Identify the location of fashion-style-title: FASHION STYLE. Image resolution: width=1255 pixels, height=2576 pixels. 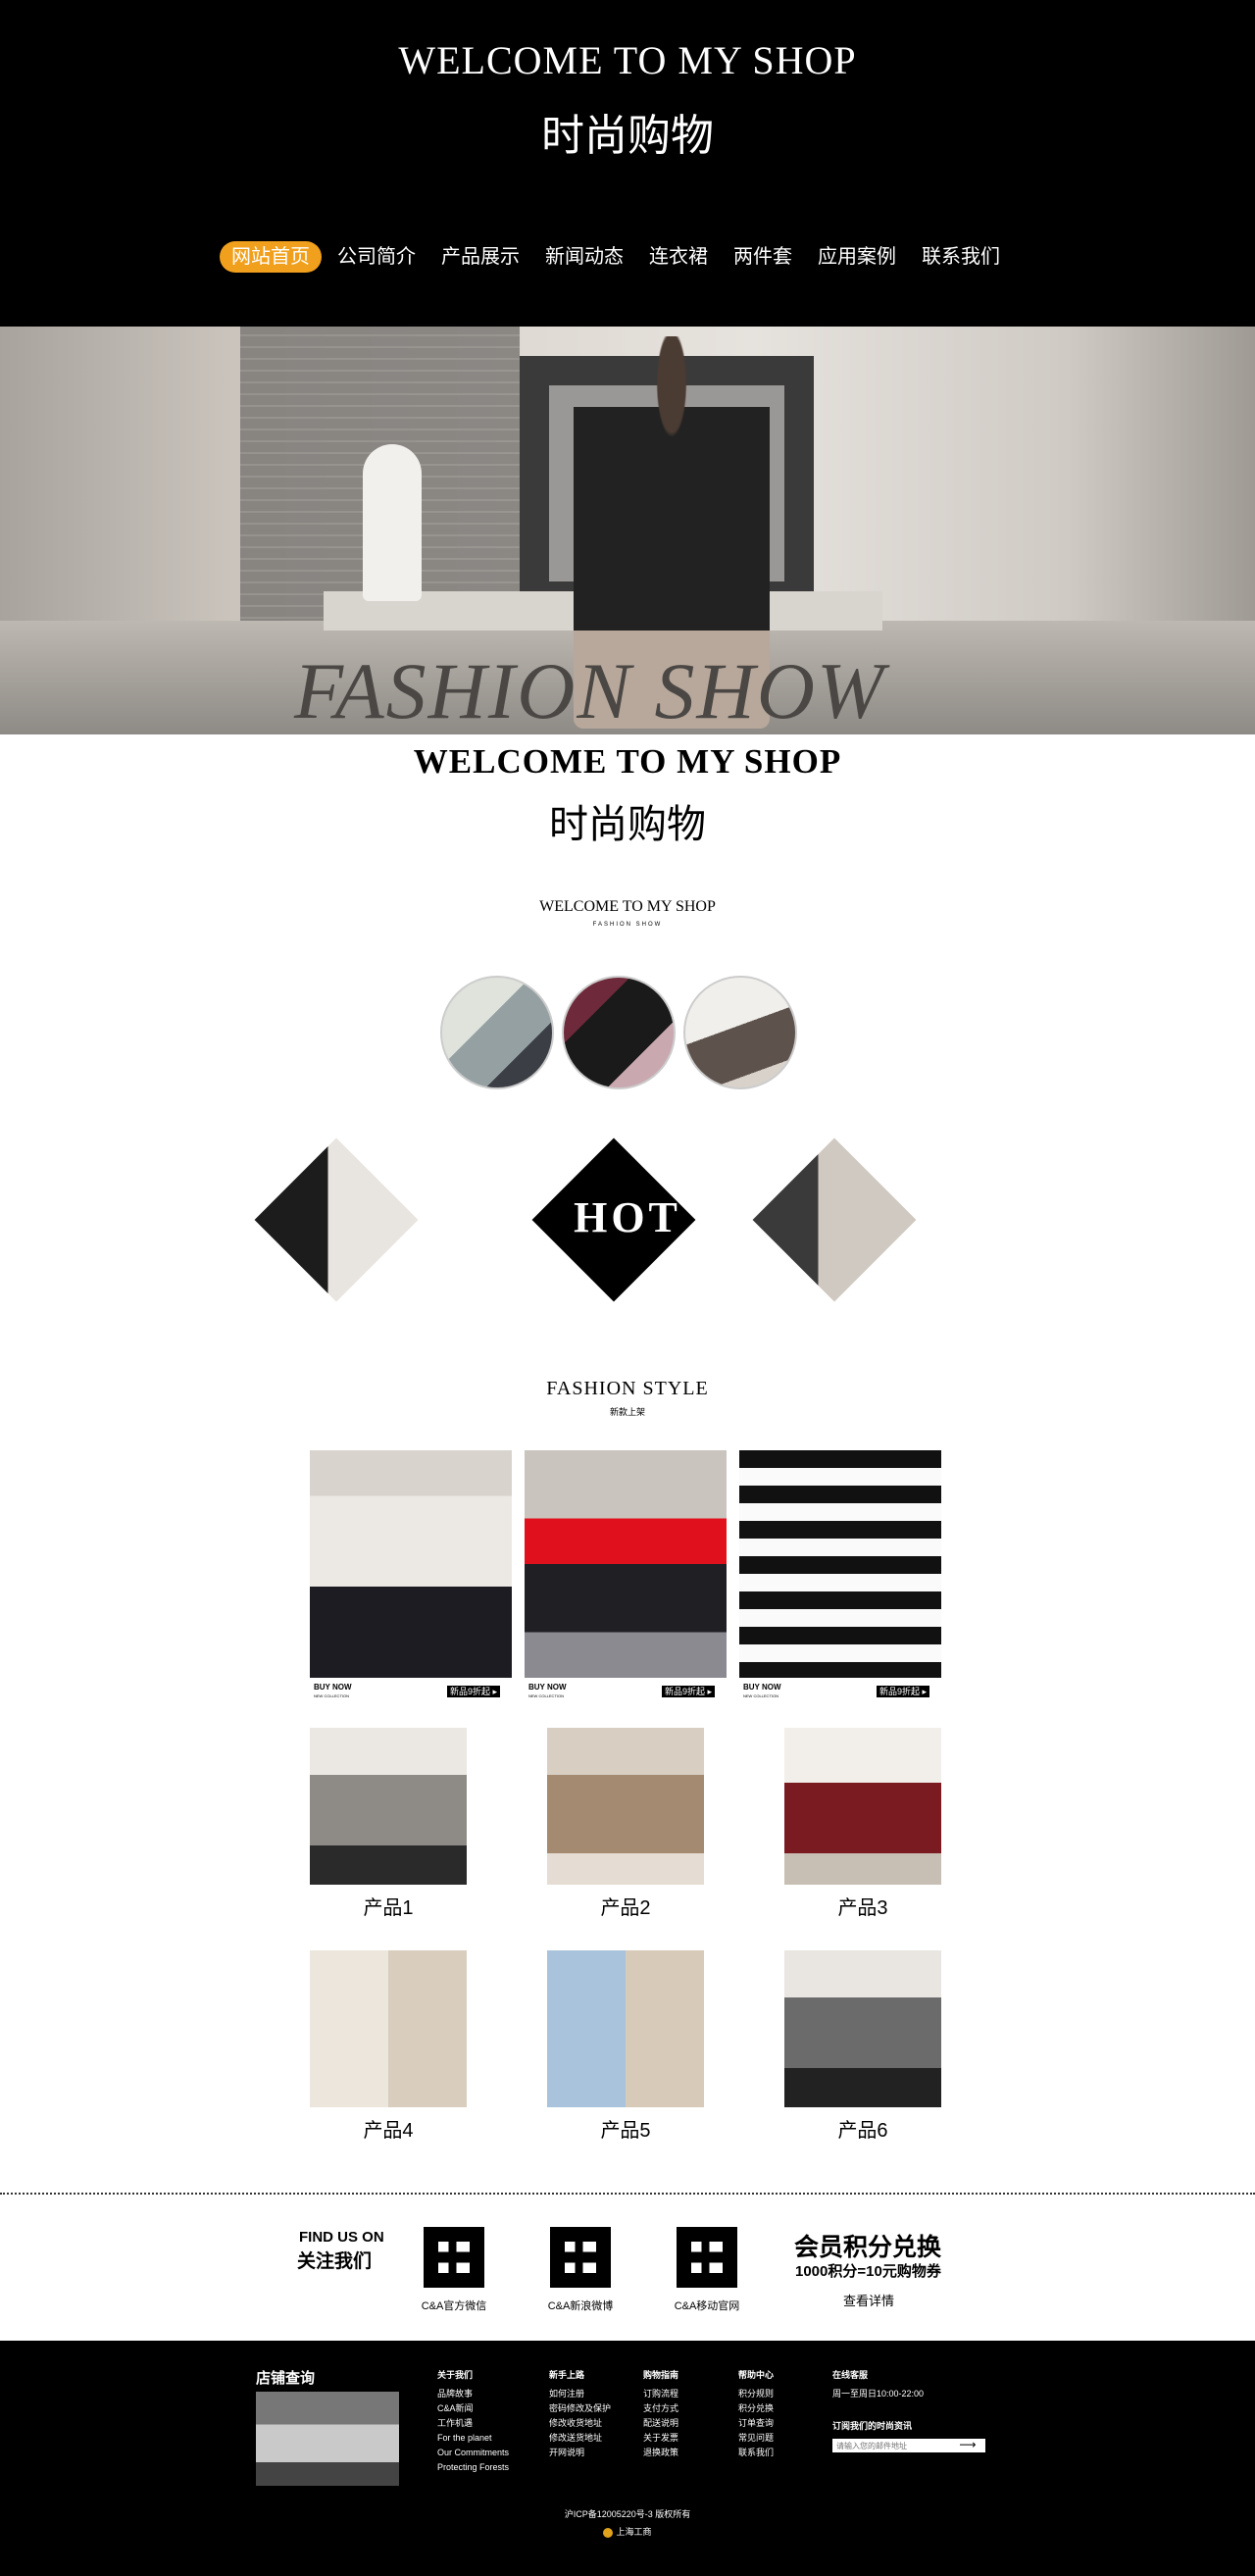
(627, 1389).